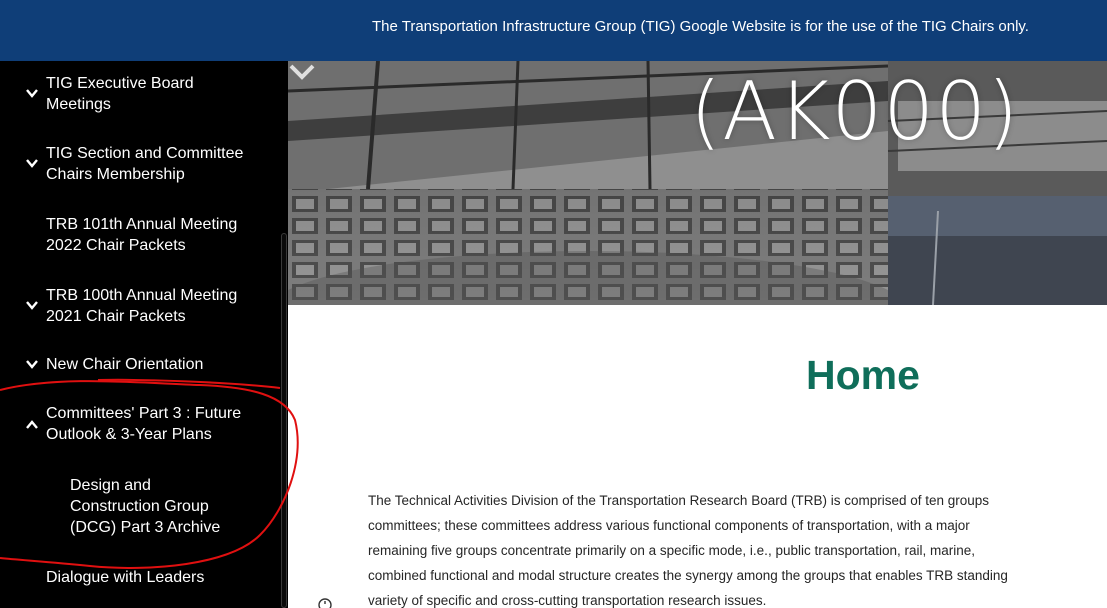  I want to click on page-title: Home, so click(863, 375).